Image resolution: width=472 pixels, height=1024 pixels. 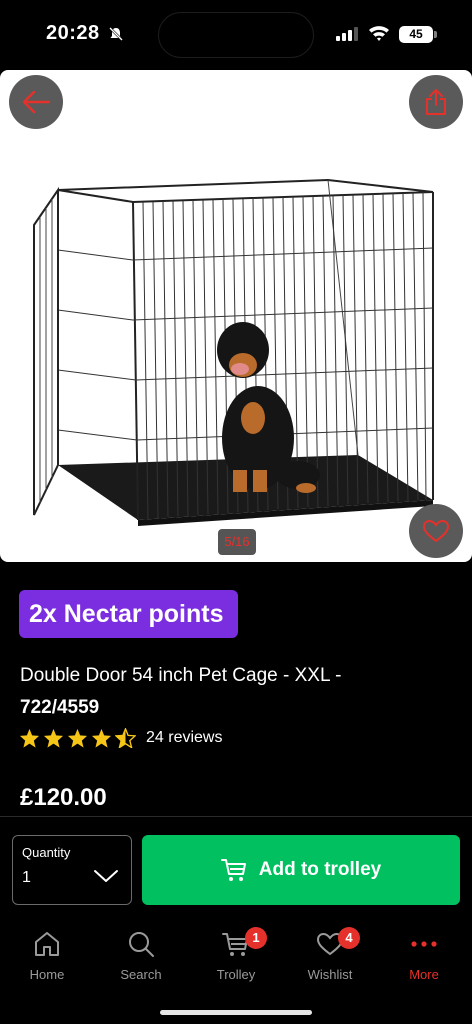 What do you see at coordinates (181, 675) in the screenshot?
I see `product-title-text: Double Door 54 inch Pet Cage - XXL -` at bounding box center [181, 675].